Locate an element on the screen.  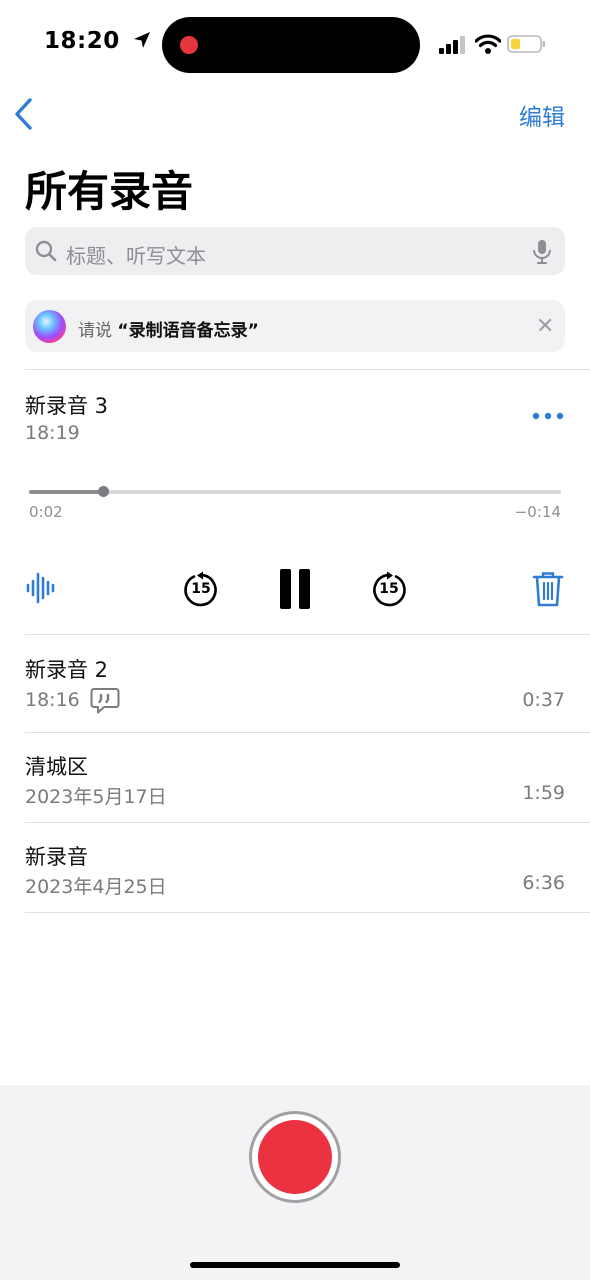
status-time-text: 18:20 is located at coordinates (82, 41).